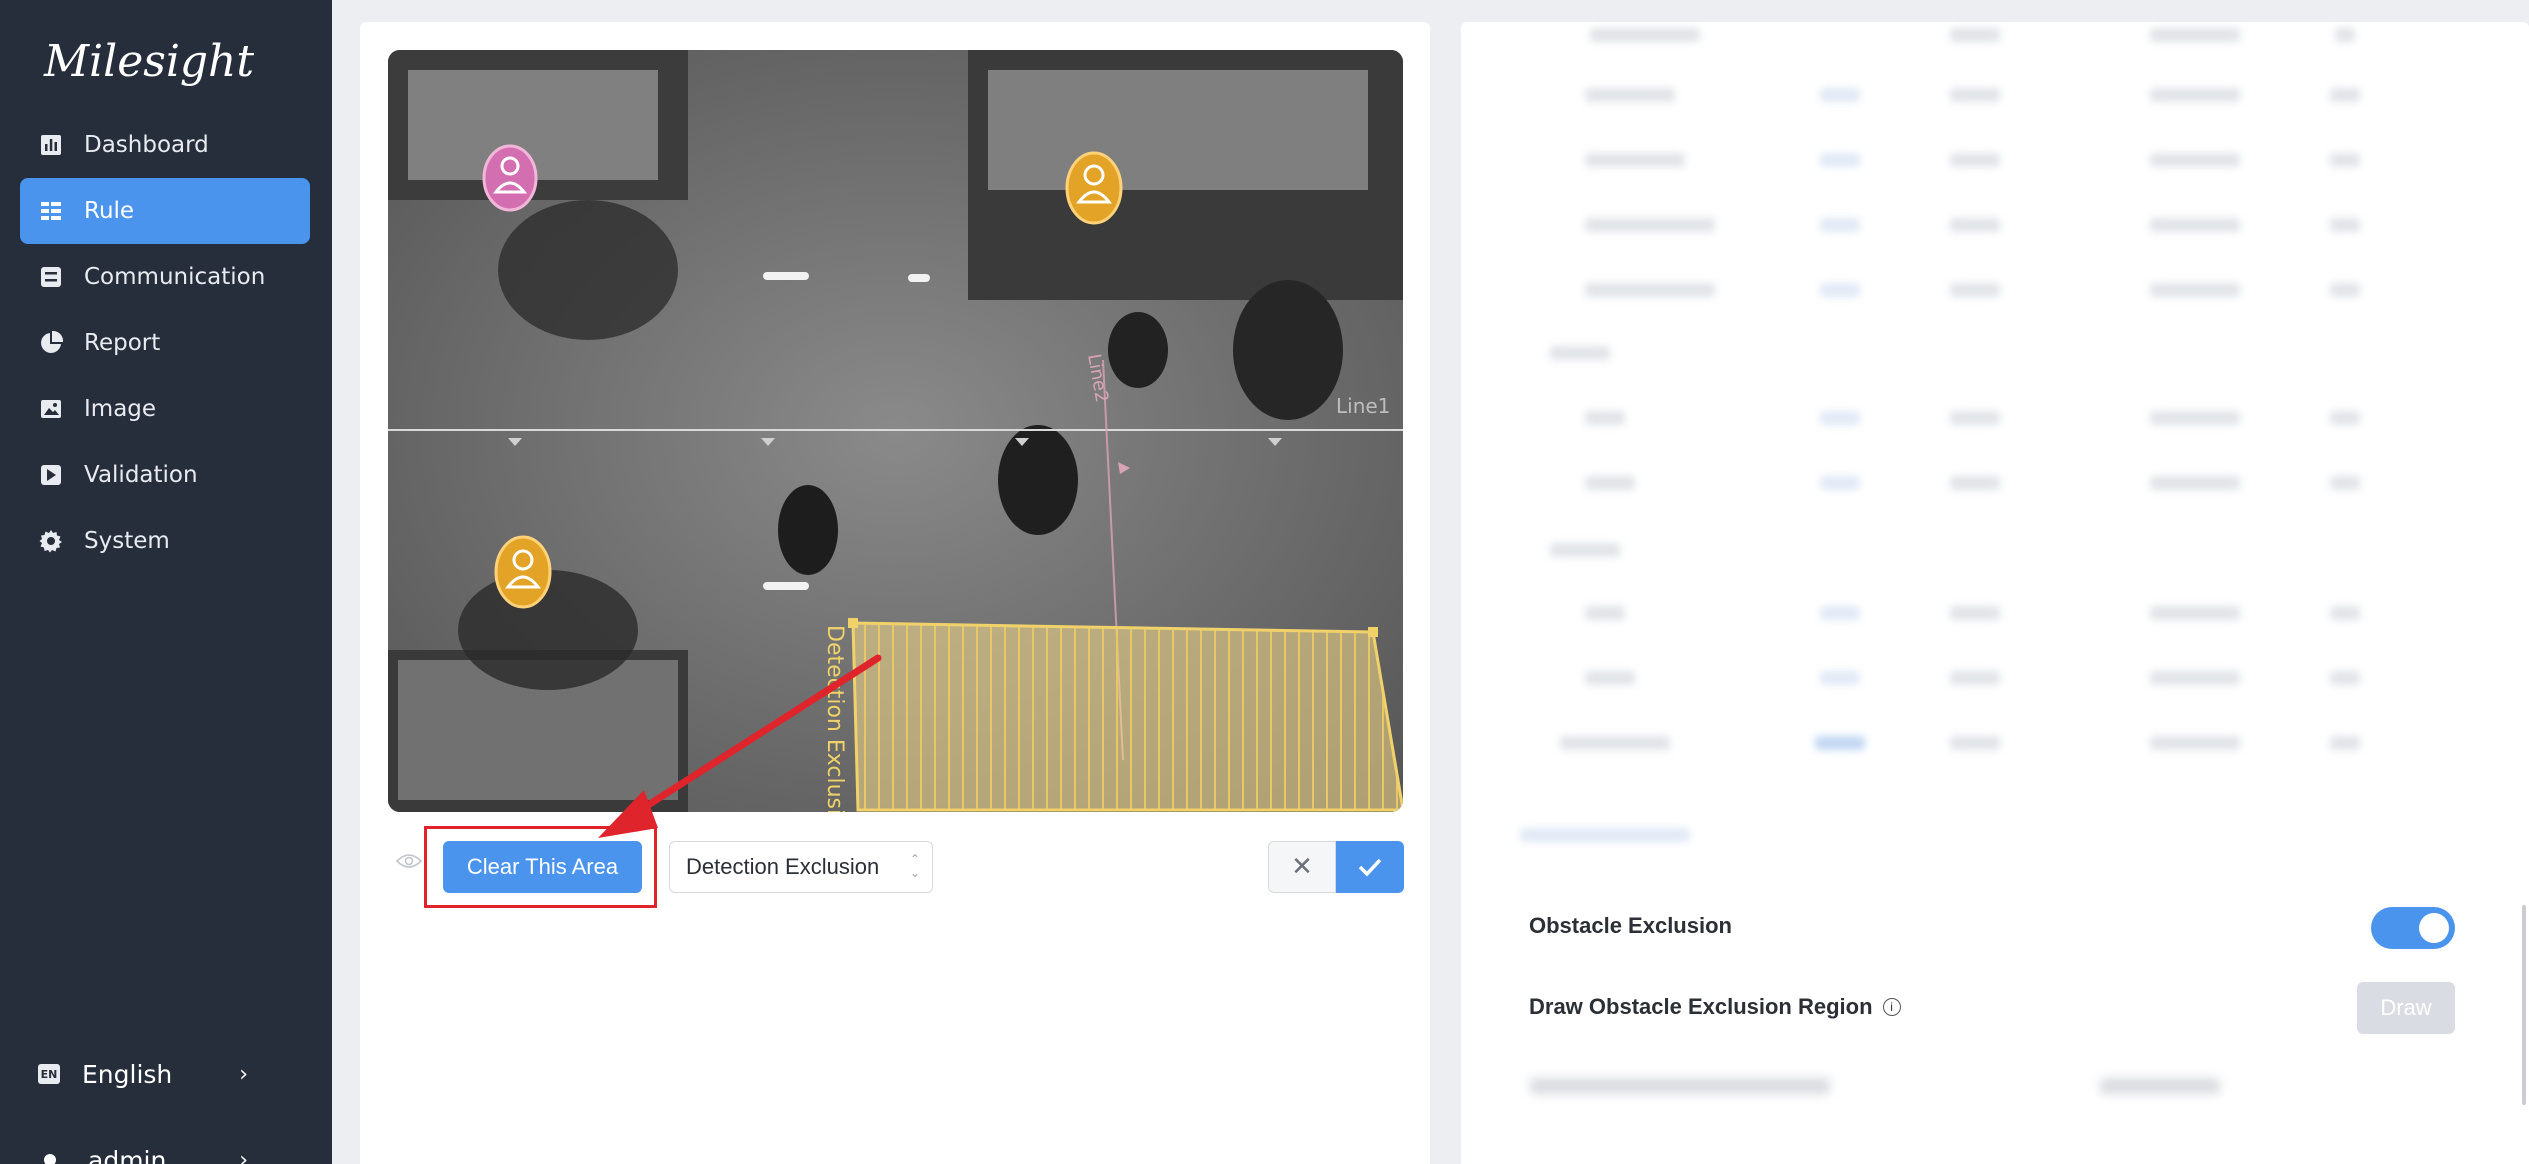 The width and height of the screenshot is (2529, 1164). What do you see at coordinates (146, 145) in the screenshot?
I see `sidebar-item-label: Dashboard` at bounding box center [146, 145].